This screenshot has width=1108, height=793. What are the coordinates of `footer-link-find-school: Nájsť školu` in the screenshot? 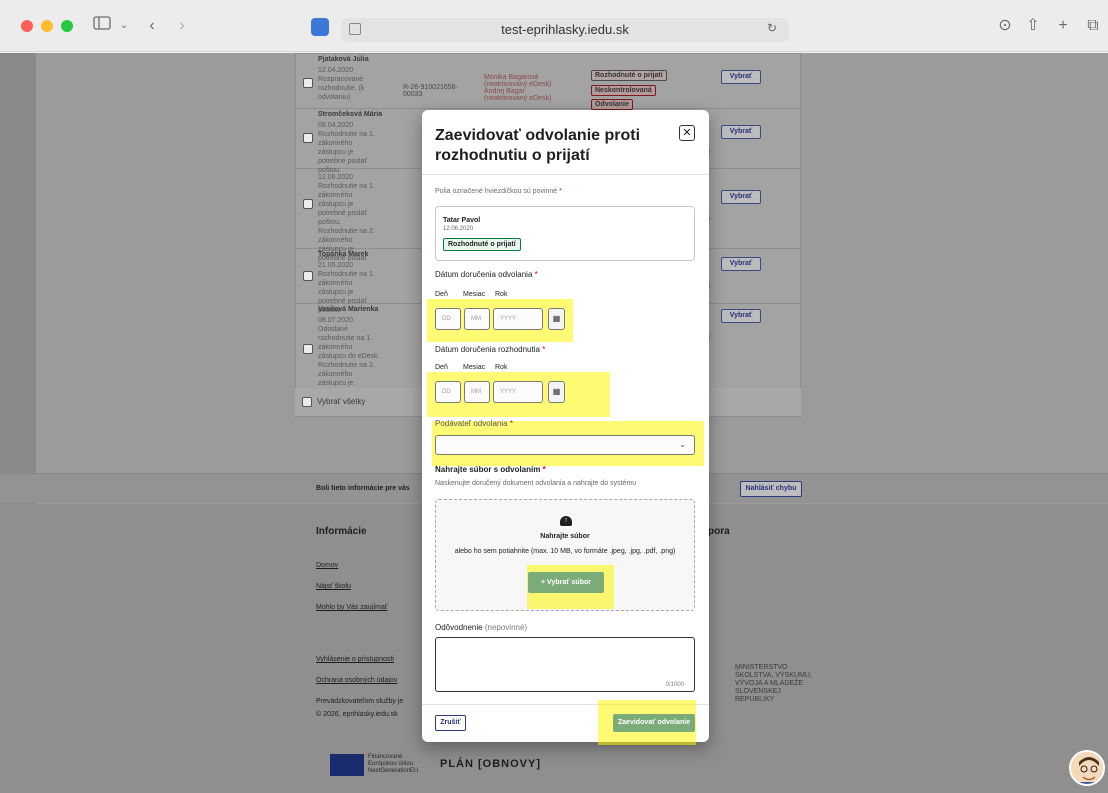 It's located at (333, 586).